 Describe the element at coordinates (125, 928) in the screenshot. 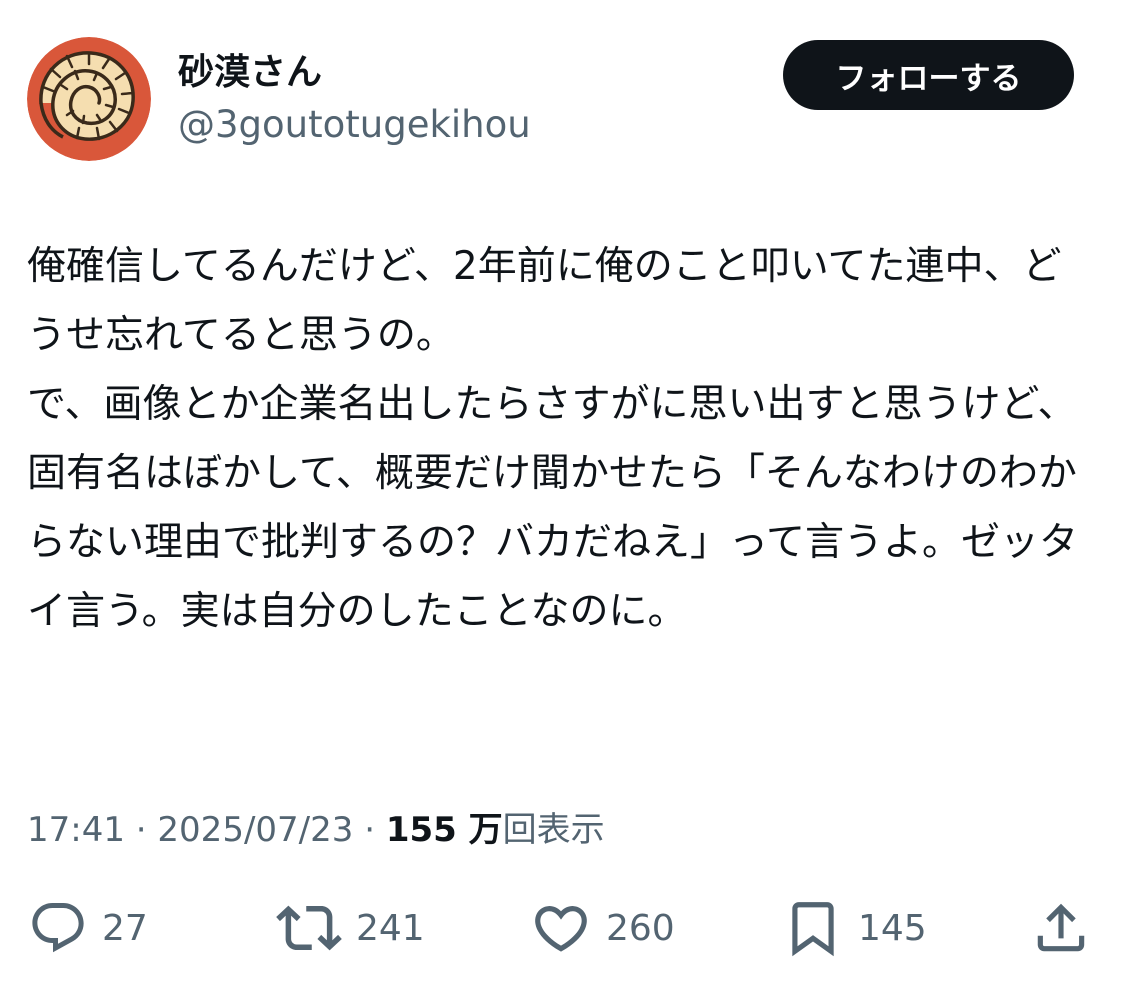

I see `reply-count: 27` at that location.